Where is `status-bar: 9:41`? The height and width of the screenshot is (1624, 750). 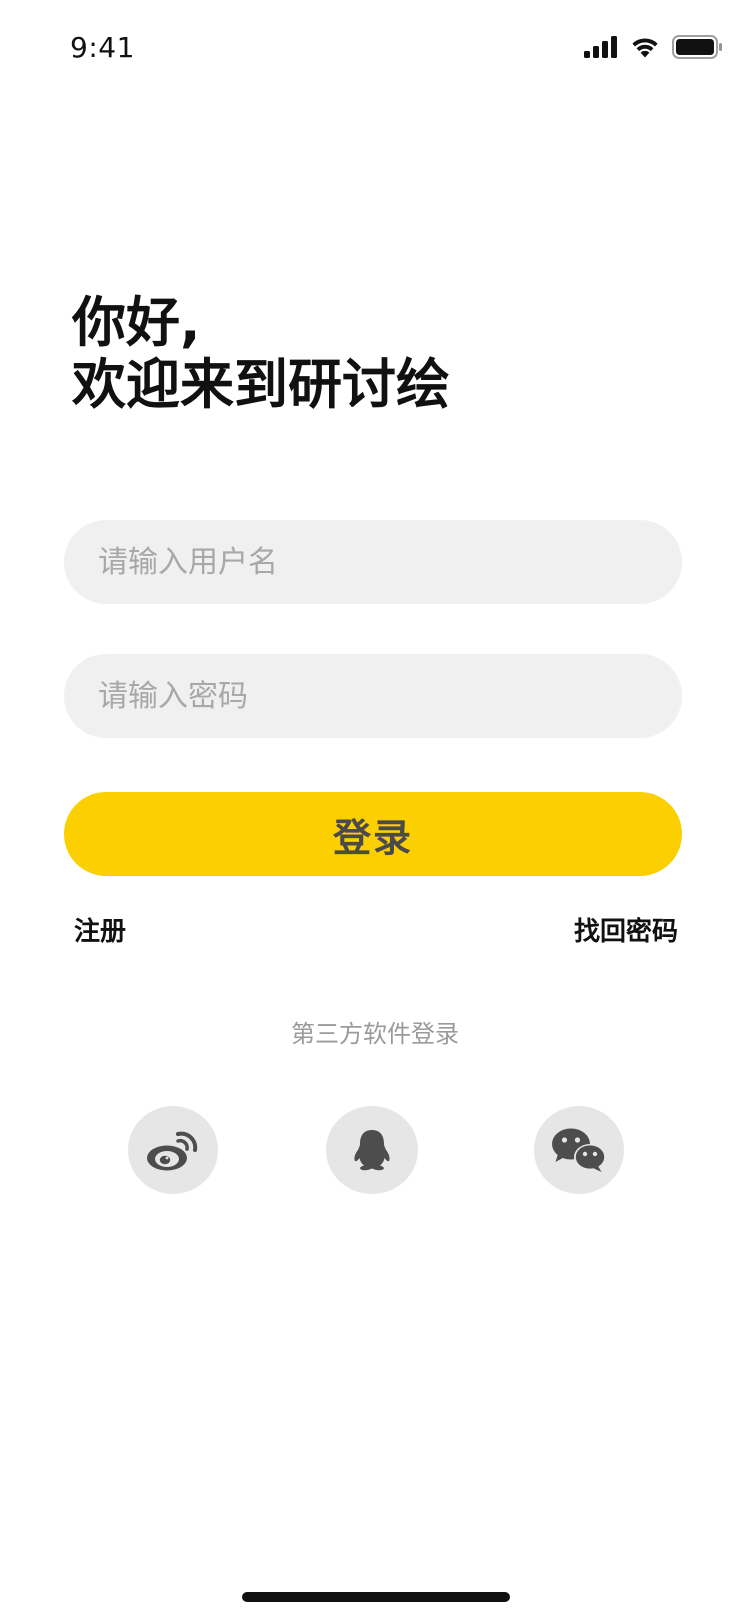 status-bar: 9:41 is located at coordinates (375, 48).